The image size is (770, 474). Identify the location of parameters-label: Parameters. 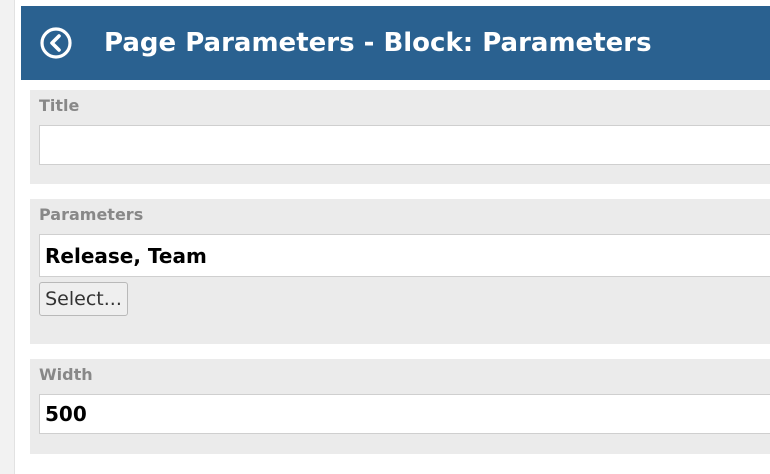
(91, 214).